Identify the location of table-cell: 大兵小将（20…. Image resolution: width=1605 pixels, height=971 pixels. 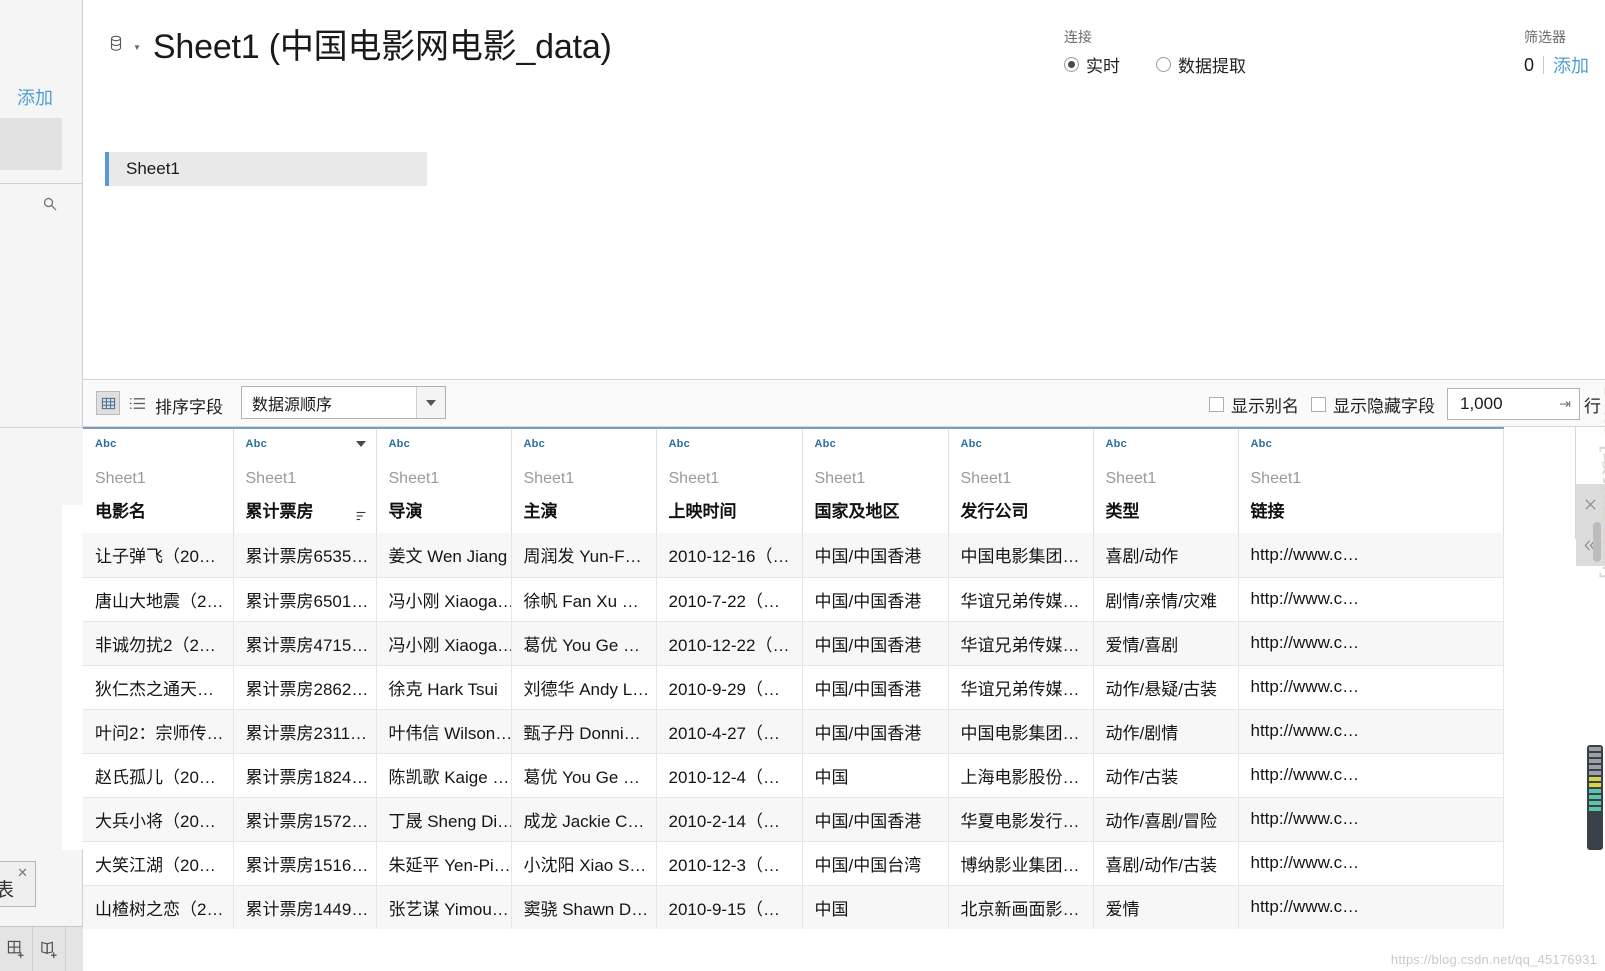
(158, 819).